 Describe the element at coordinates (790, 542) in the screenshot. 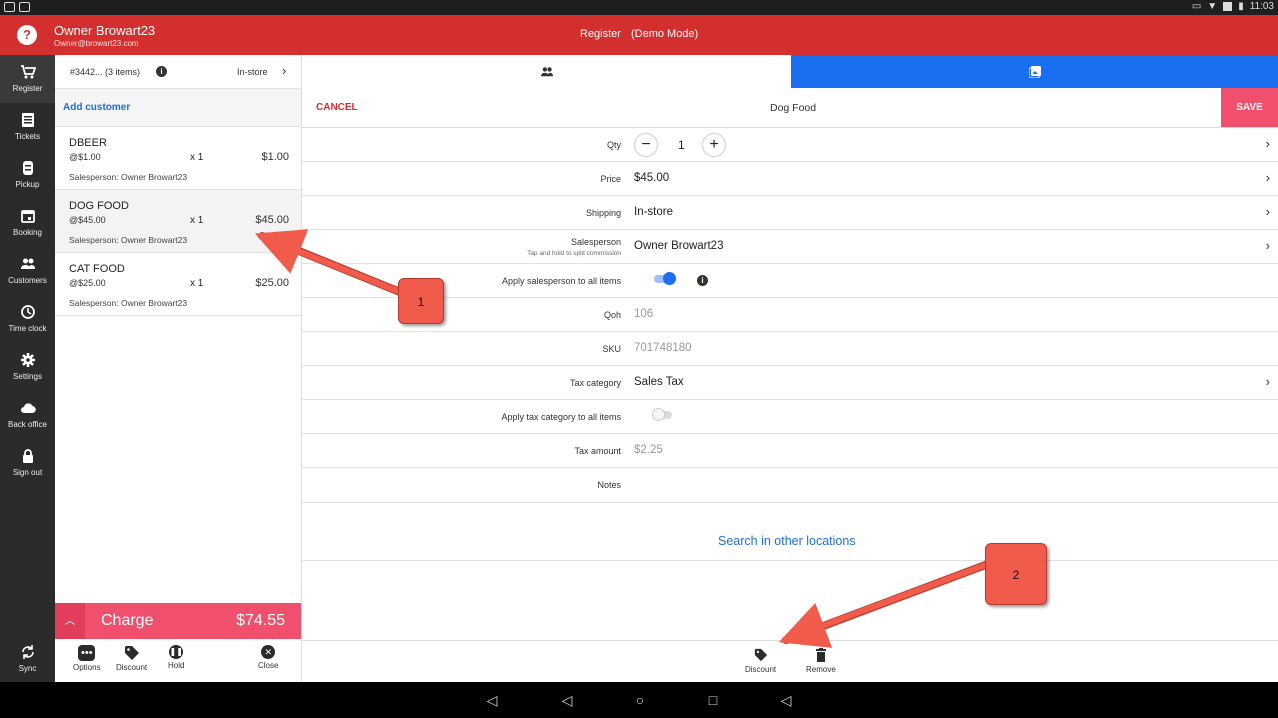

I see `search-other-locations-link: Search in other locations` at that location.